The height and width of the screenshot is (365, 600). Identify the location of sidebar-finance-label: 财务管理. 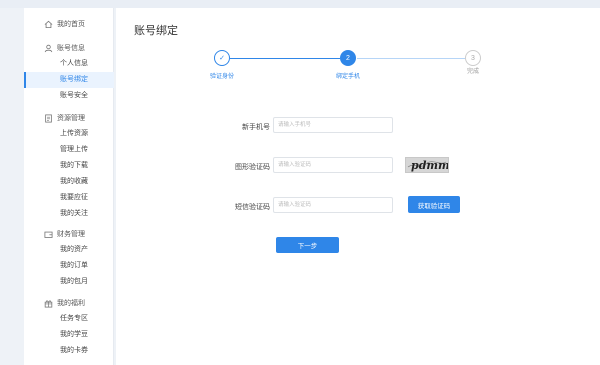
(71, 234).